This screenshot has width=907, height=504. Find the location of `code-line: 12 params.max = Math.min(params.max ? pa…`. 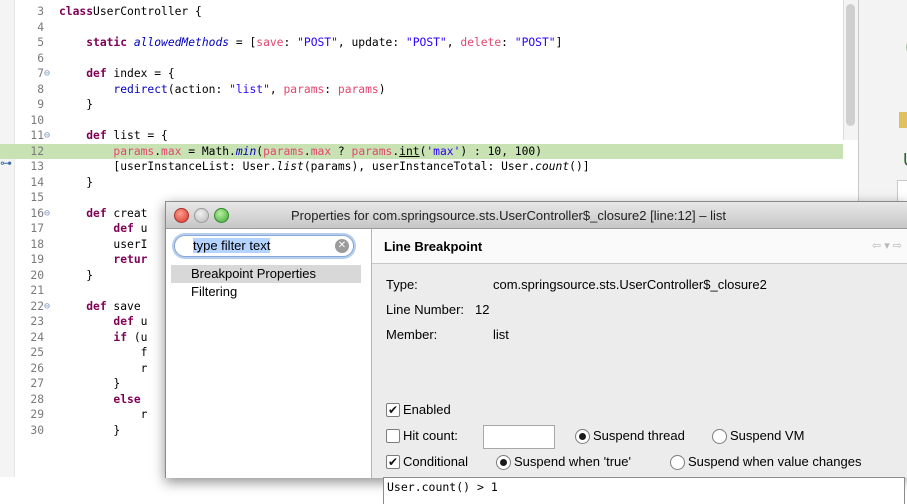

code-line: 12 params.max = Math.min(params.max ? pa… is located at coordinates (421, 151).